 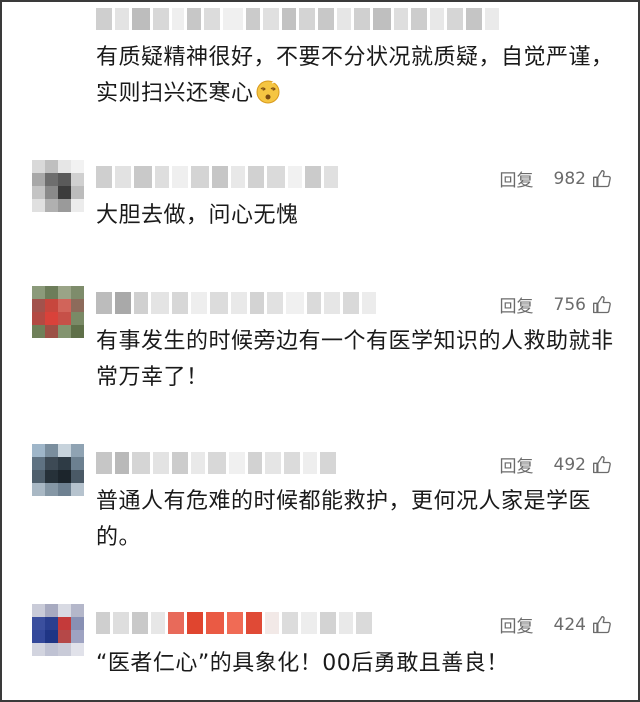 I want to click on comment-meta: 回复 424, so click(x=556, y=624).